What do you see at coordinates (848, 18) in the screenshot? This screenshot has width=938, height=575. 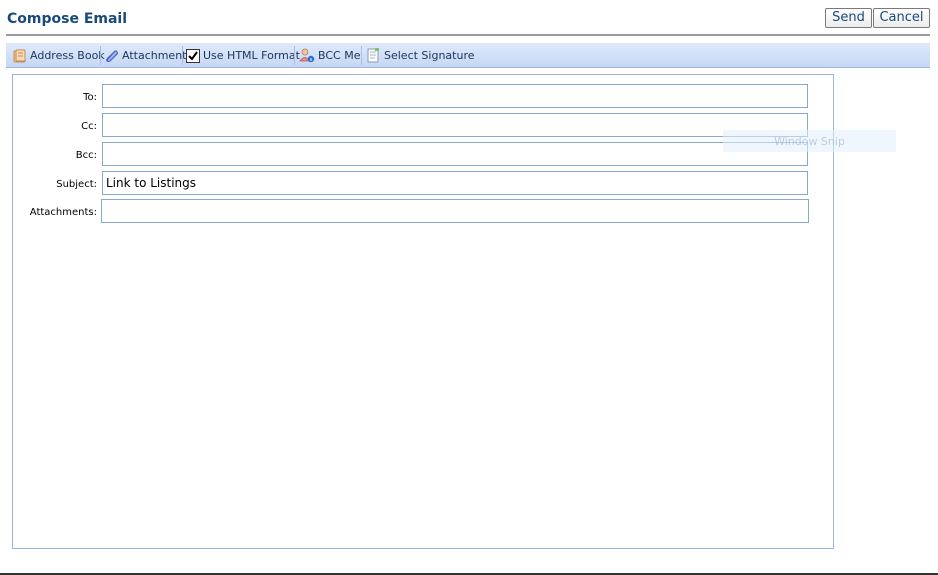 I see `send-button: Send` at bounding box center [848, 18].